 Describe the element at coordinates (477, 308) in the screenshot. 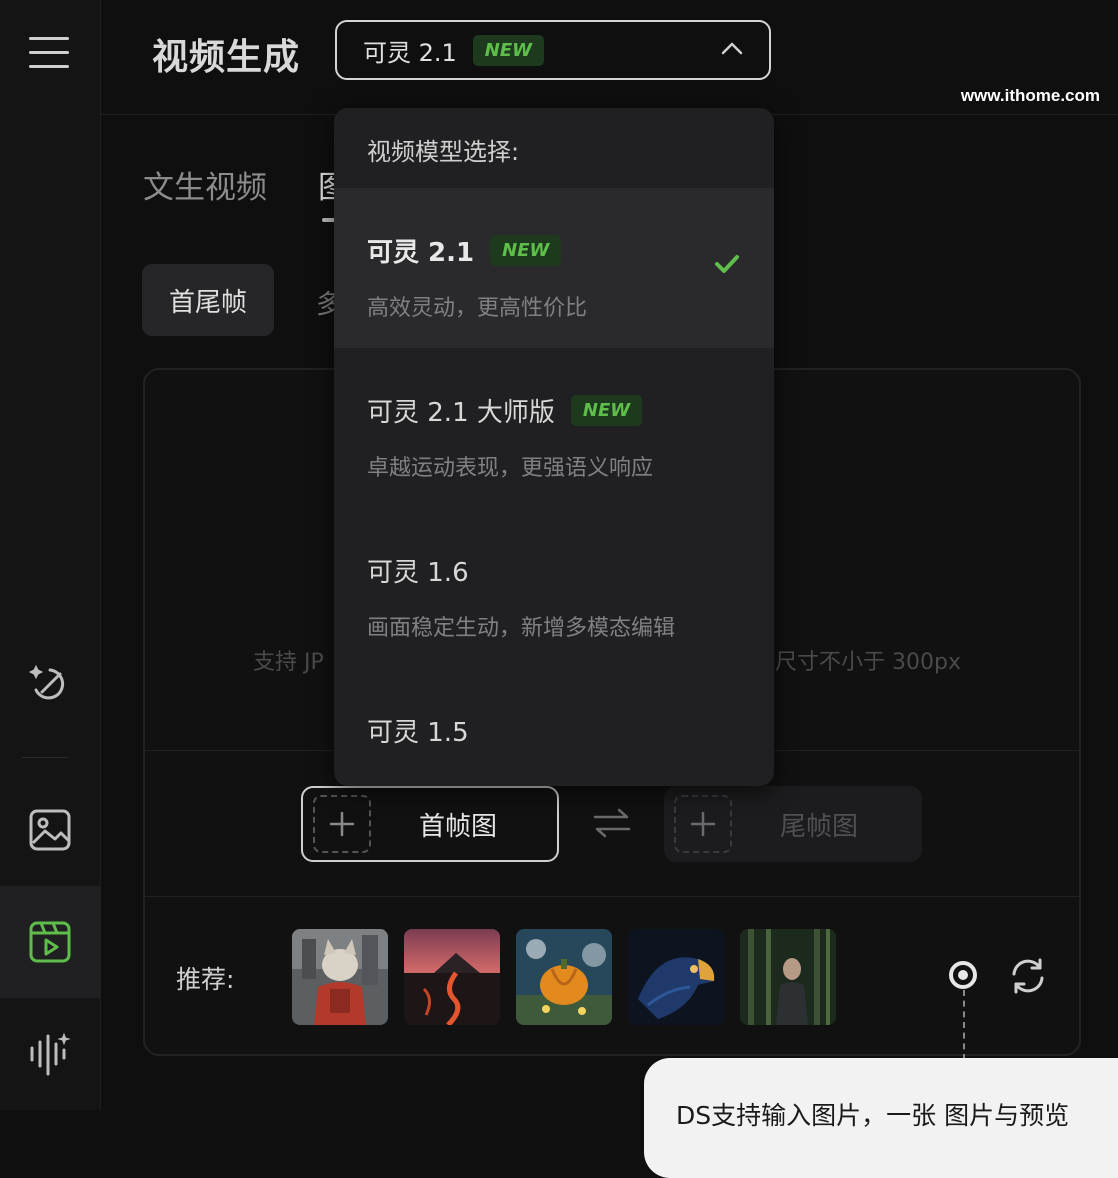

I see `model-option-desc: 高效灵动，更高性价比` at that location.